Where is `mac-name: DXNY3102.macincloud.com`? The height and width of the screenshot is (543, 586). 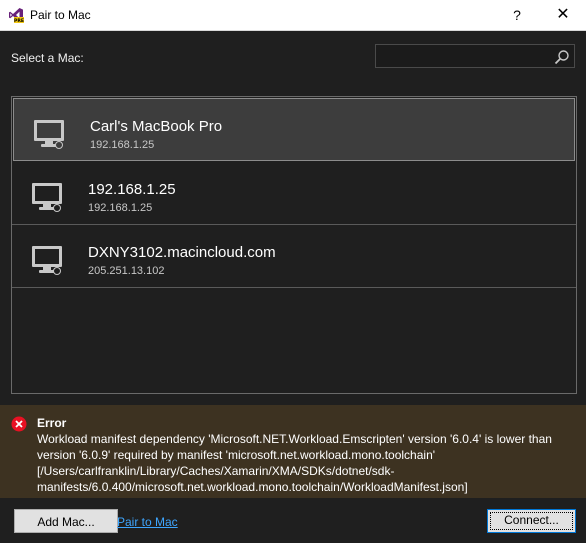
mac-name: DXNY3102.macincloud.com is located at coordinates (182, 252).